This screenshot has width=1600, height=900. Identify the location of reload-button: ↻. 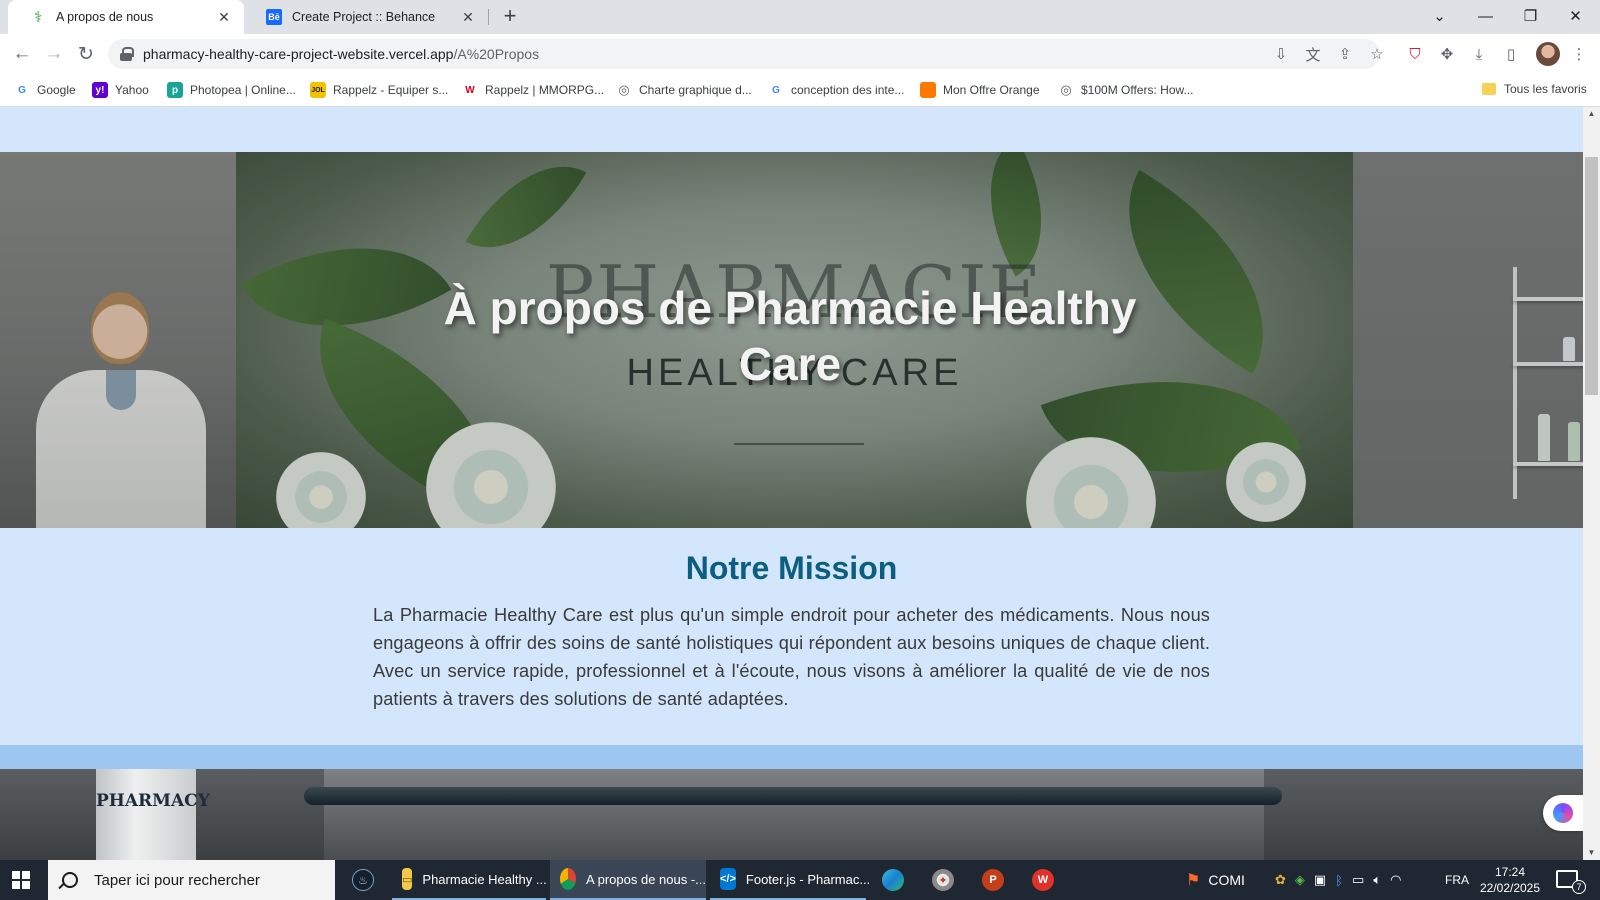
(86, 54).